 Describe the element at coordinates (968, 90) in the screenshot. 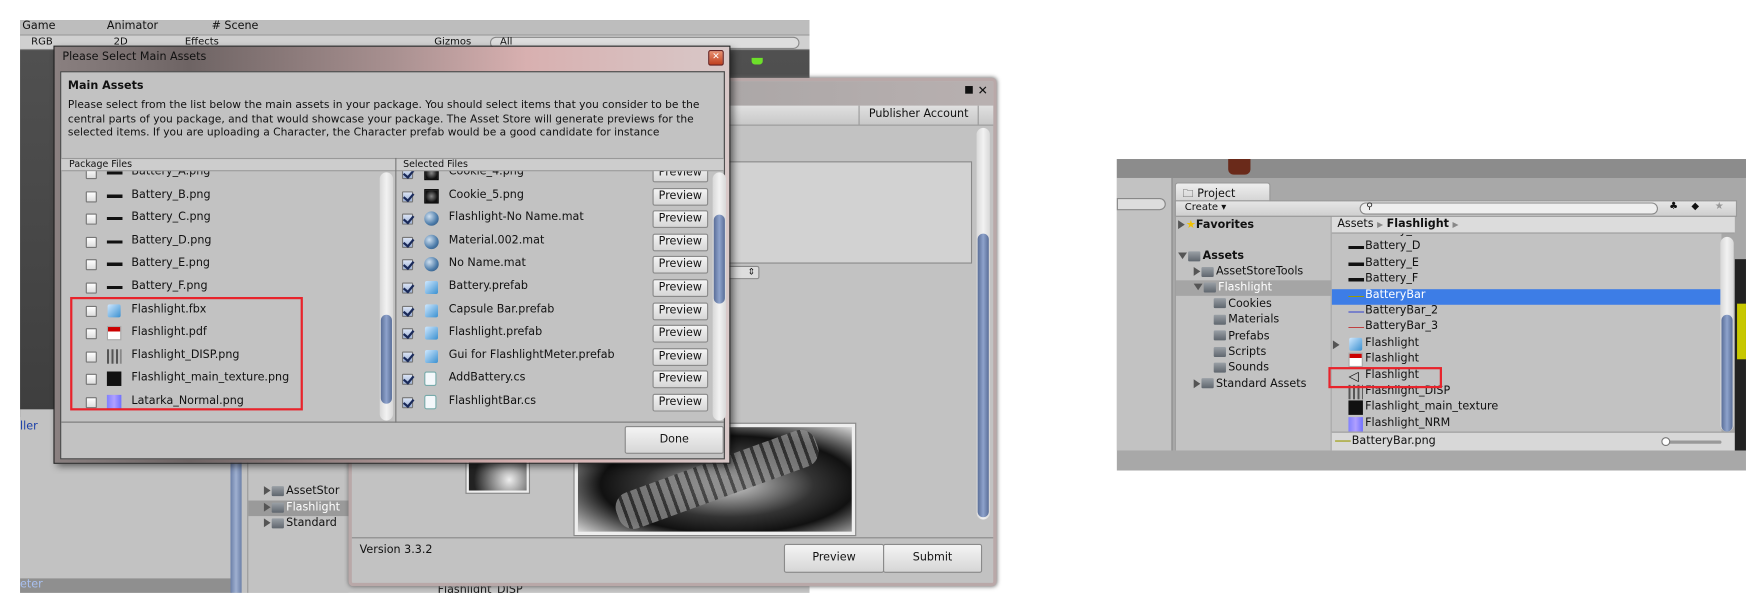

I see `maximize-icon: ■` at that location.